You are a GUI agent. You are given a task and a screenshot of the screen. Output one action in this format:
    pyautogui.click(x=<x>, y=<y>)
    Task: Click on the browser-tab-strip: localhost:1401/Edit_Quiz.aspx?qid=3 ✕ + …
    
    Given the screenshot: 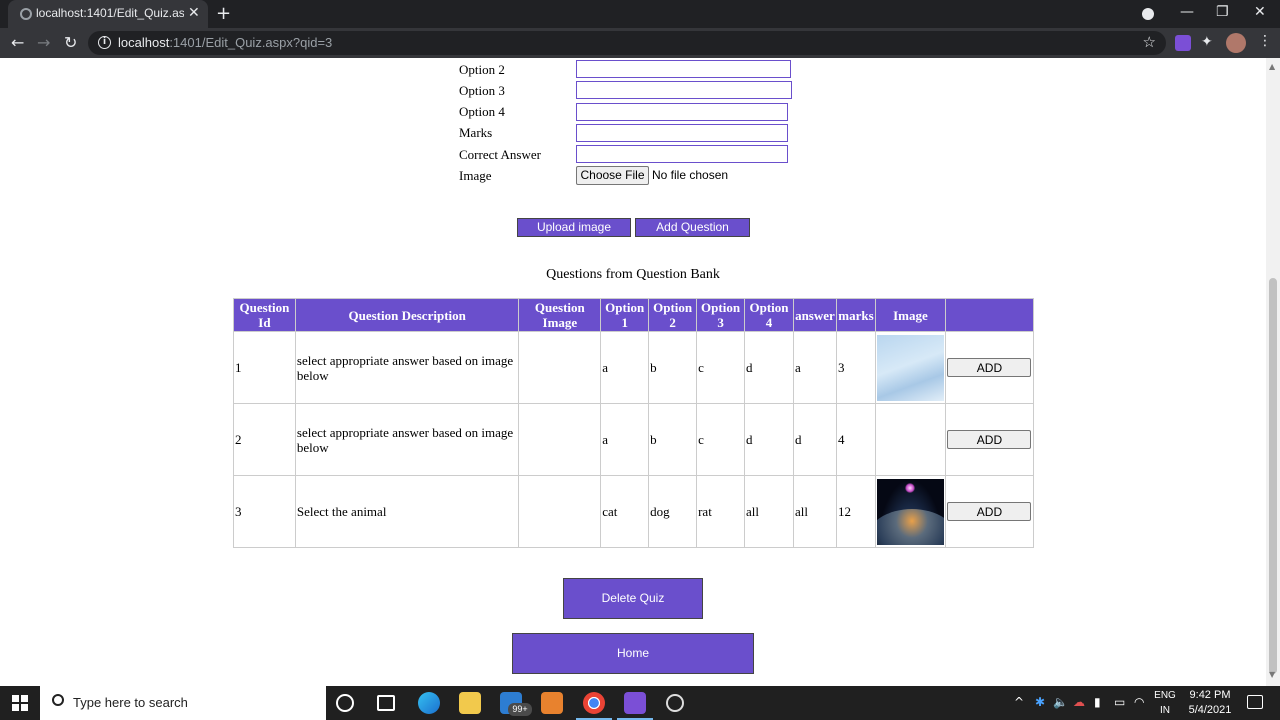 What is the action you would take?
    pyautogui.click(x=640, y=14)
    